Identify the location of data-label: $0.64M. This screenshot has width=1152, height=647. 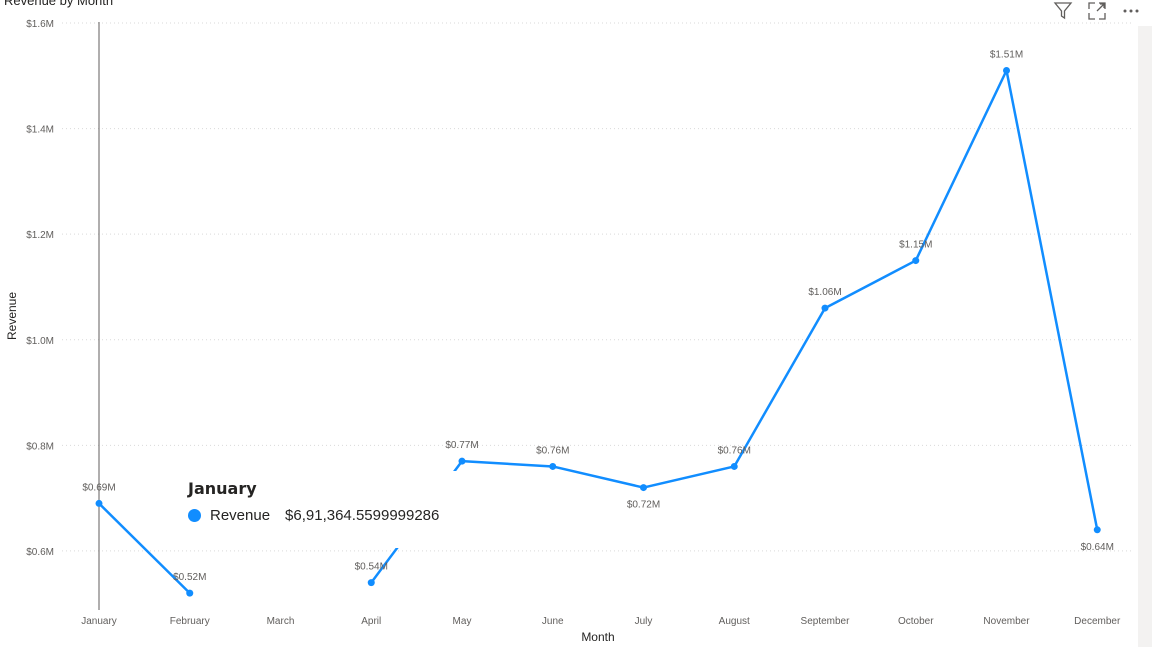
(1097, 547).